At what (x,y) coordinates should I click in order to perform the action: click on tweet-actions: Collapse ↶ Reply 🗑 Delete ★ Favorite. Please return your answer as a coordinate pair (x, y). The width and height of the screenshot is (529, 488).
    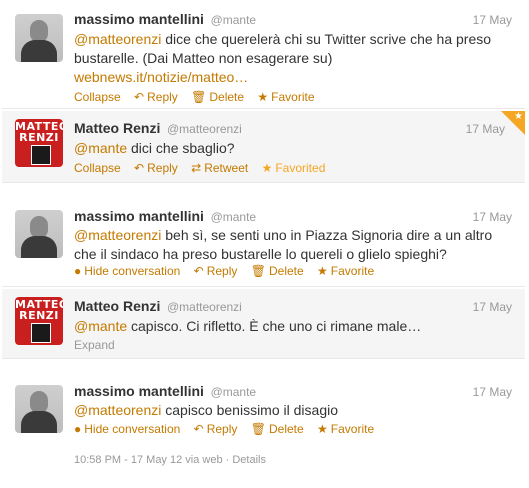
    Looking at the image, I should click on (199, 97).